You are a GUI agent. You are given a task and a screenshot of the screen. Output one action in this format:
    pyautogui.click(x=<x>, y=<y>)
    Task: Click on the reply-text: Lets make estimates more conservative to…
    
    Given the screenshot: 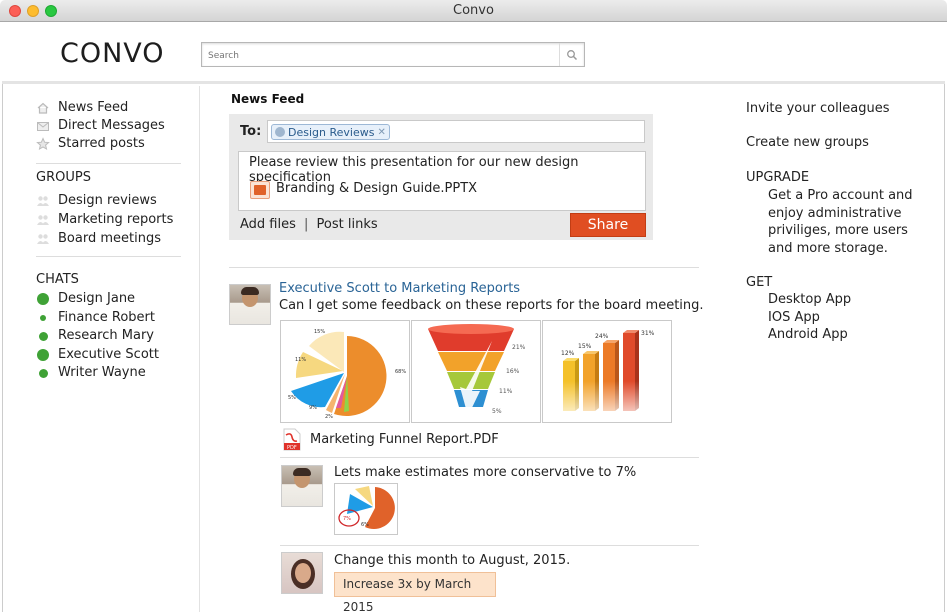 What is the action you would take?
    pyautogui.click(x=485, y=472)
    